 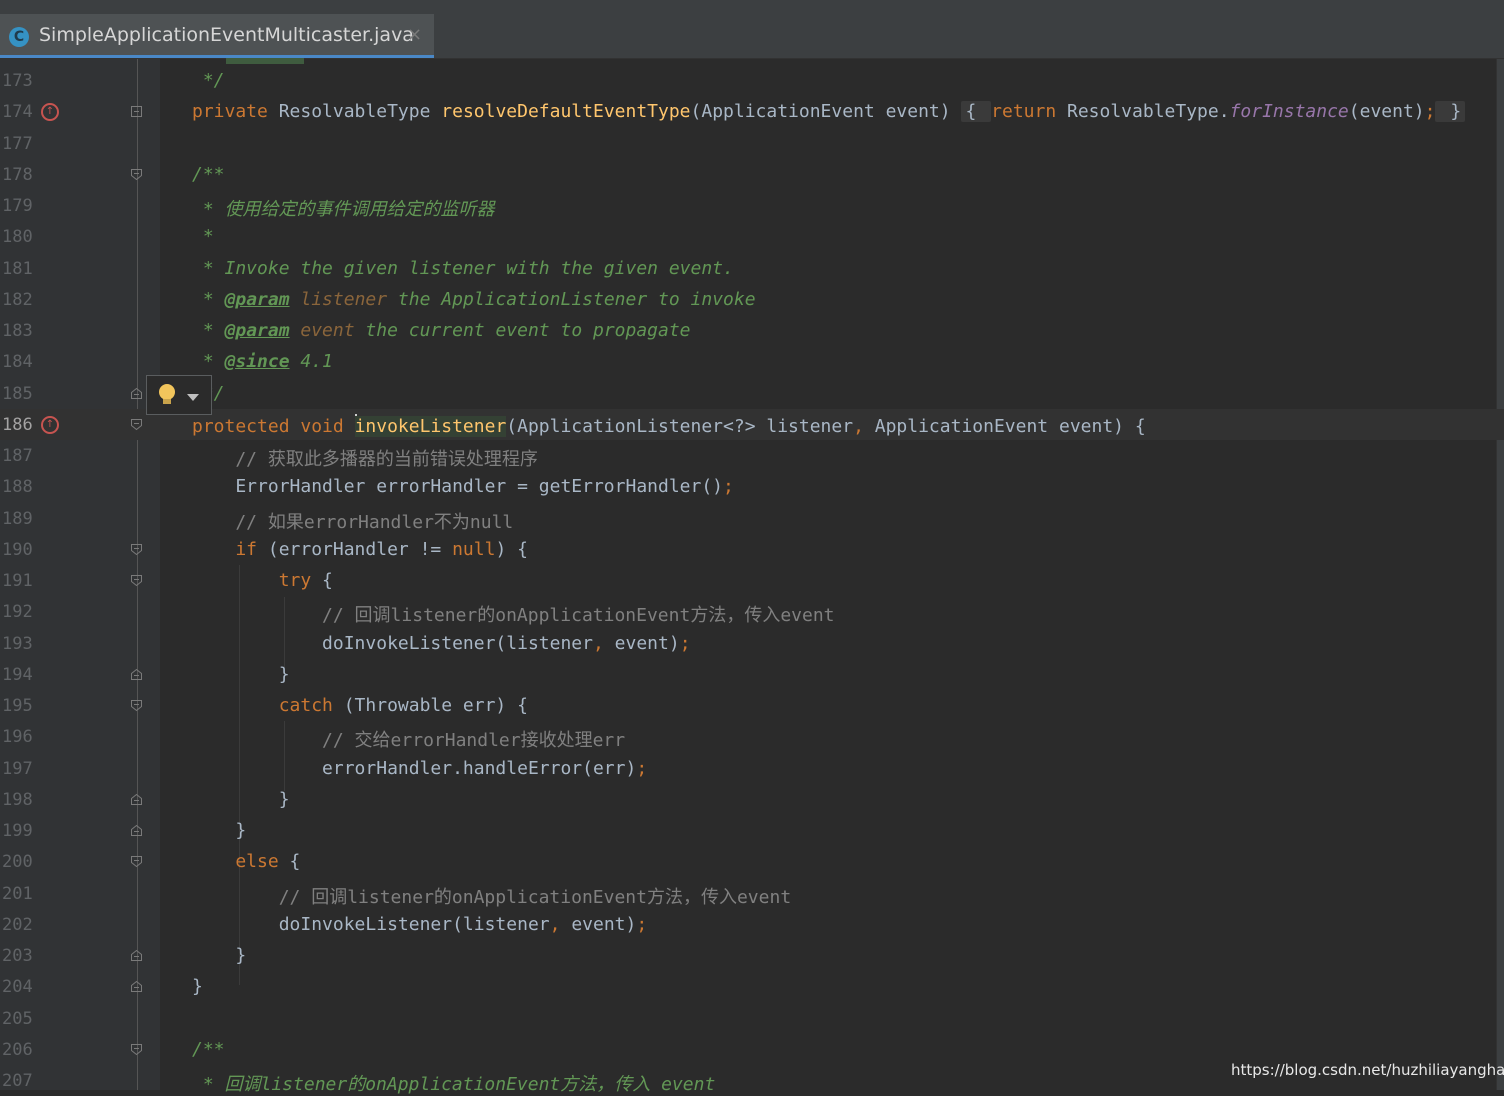 I want to click on code-text: else {, so click(x=246, y=861).